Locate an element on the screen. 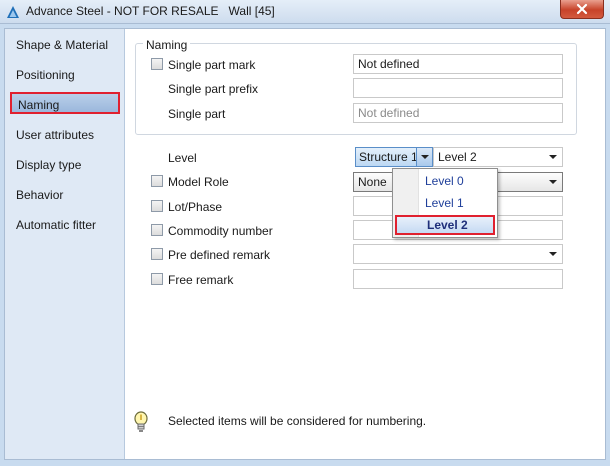 The width and height of the screenshot is (610, 466). sidebar-item-positioning: Positioning is located at coordinates (68, 75).